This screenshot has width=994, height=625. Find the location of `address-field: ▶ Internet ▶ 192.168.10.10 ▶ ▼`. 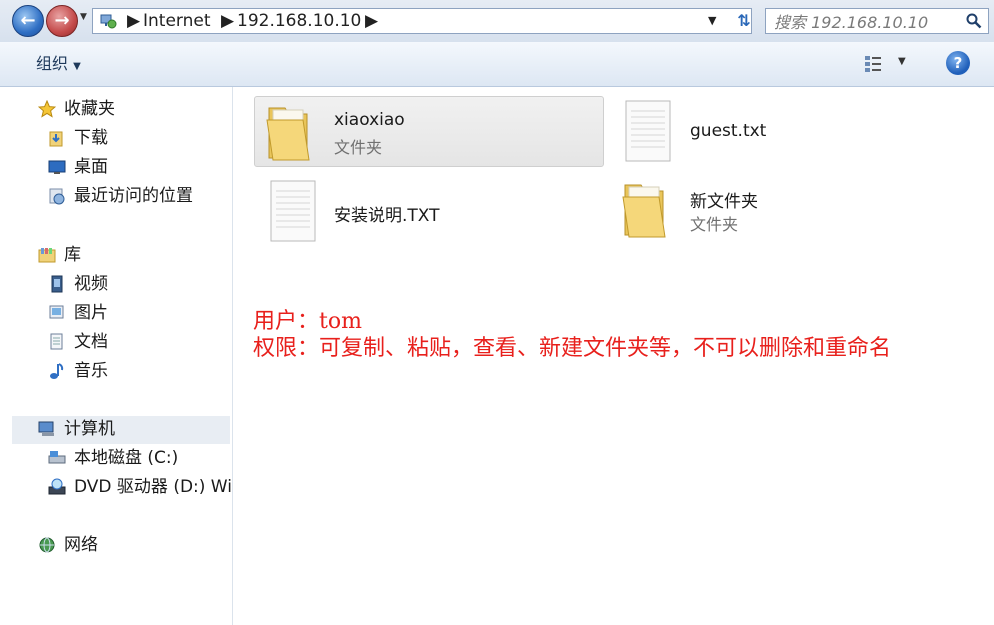

address-field: ▶ Internet ▶ 192.168.10.10 ▶ ▼ is located at coordinates (422, 21).